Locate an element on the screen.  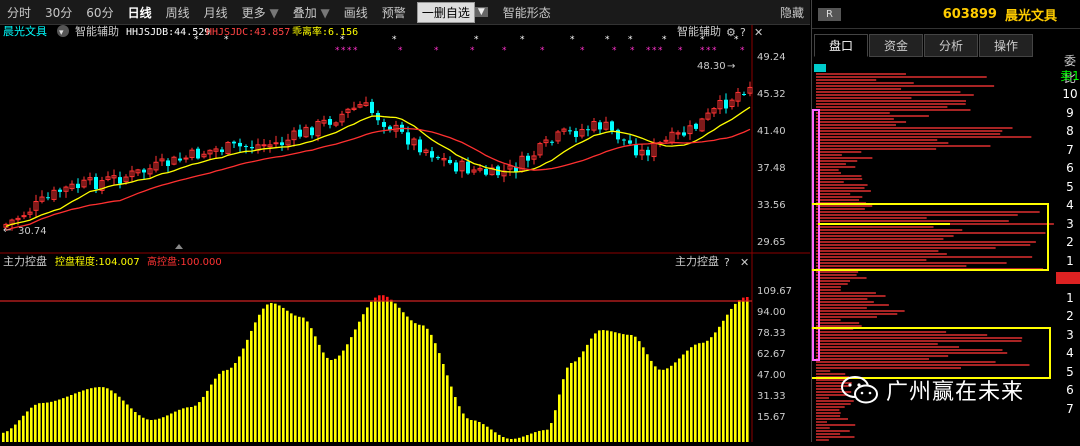
order-level-number: 4 is located at coordinates (1070, 353).